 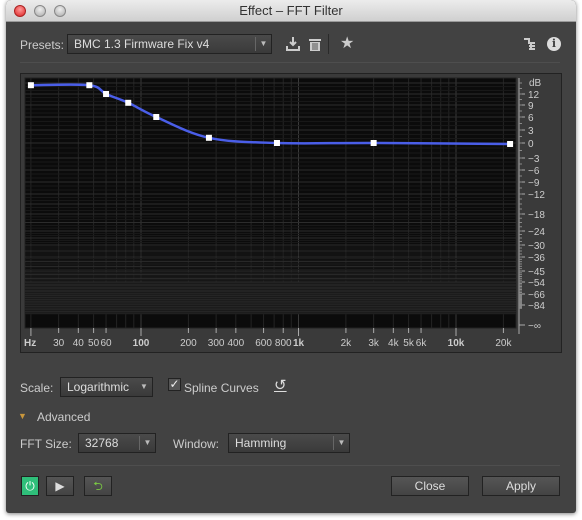 I want to click on x-tick-label: 3k, so click(x=374, y=343).